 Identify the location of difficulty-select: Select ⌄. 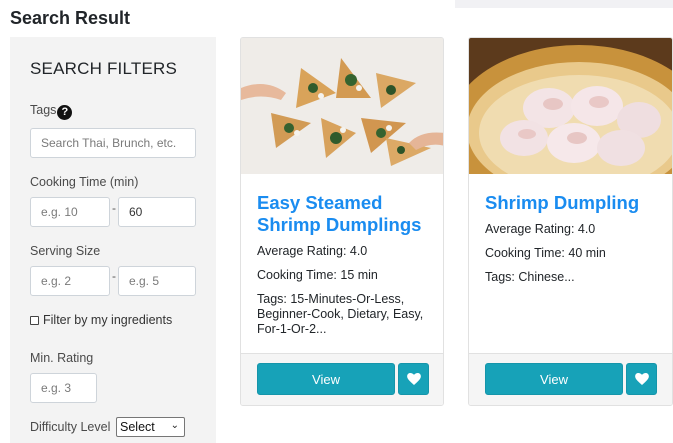
(150, 427).